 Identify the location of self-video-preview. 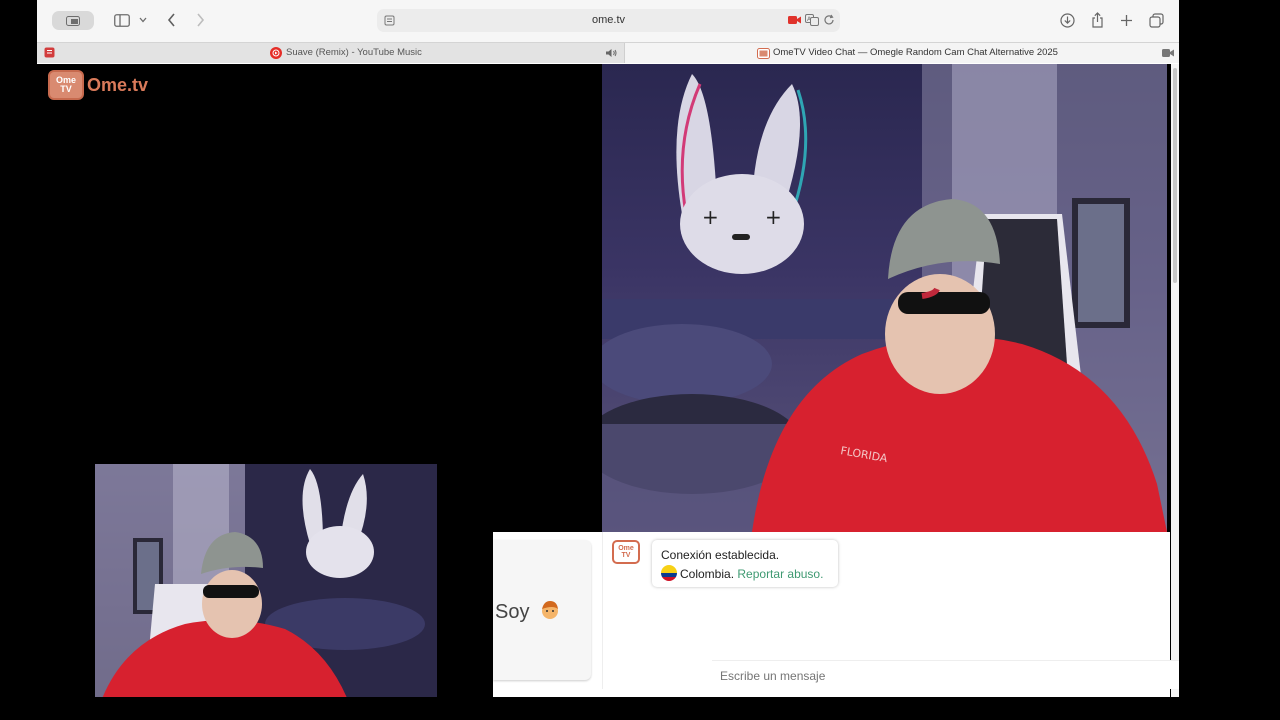
(266, 580).